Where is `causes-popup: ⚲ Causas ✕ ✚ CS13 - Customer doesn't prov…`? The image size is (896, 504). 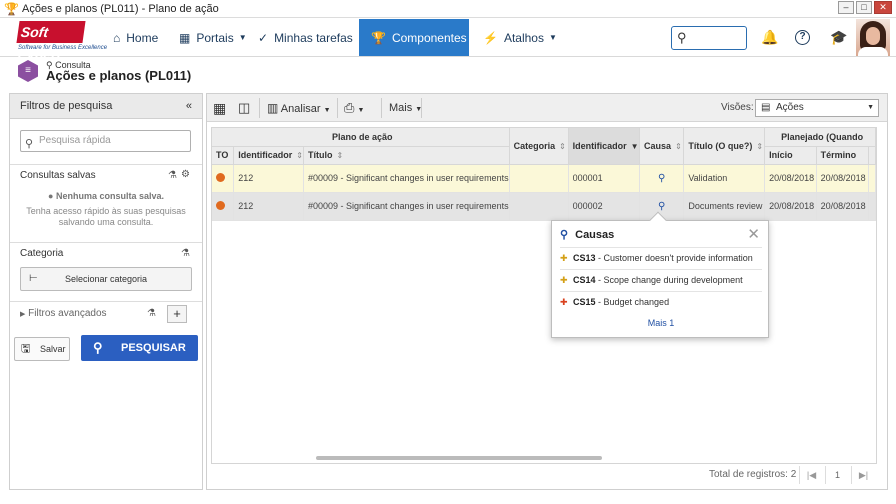
causes-popup: ⚲ Causas ✕ ✚ CS13 - Customer doesn't prov… is located at coordinates (660, 274).